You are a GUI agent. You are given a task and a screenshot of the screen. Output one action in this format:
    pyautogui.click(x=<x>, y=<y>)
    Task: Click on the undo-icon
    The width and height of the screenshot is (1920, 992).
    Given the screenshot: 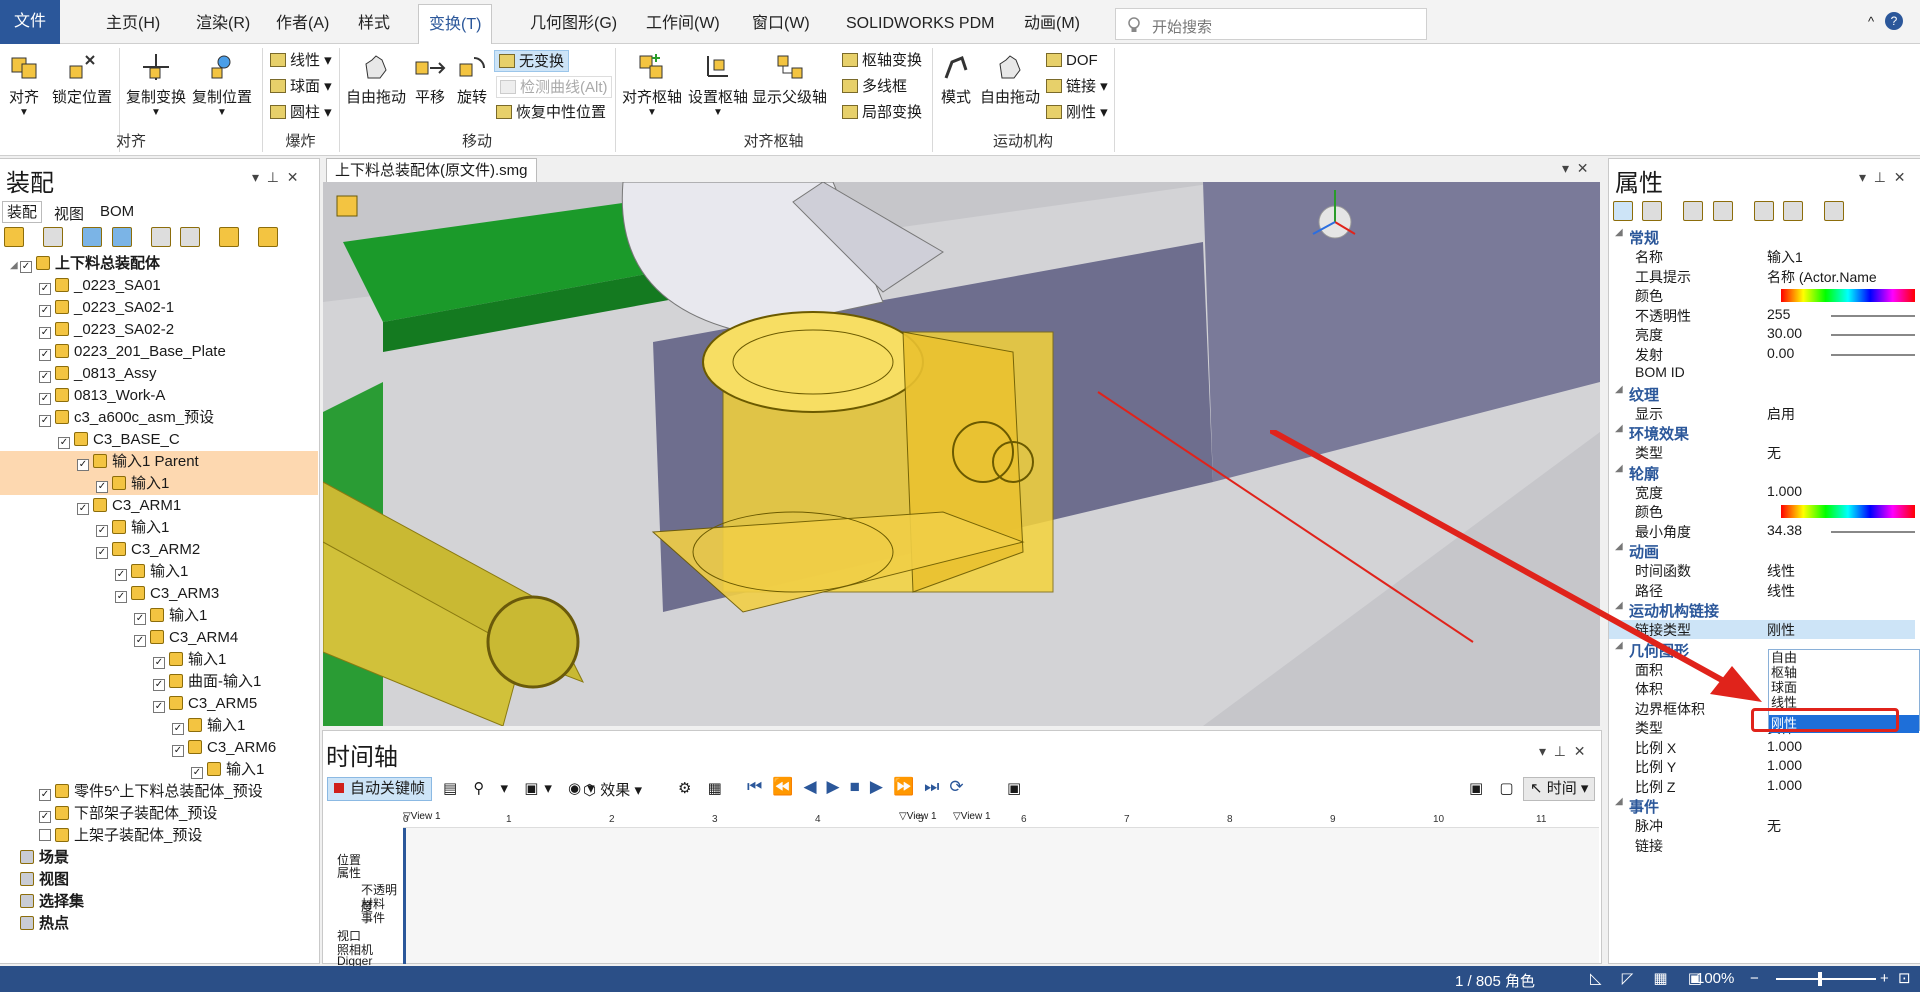 What is the action you would take?
    pyautogui.click(x=1693, y=211)
    